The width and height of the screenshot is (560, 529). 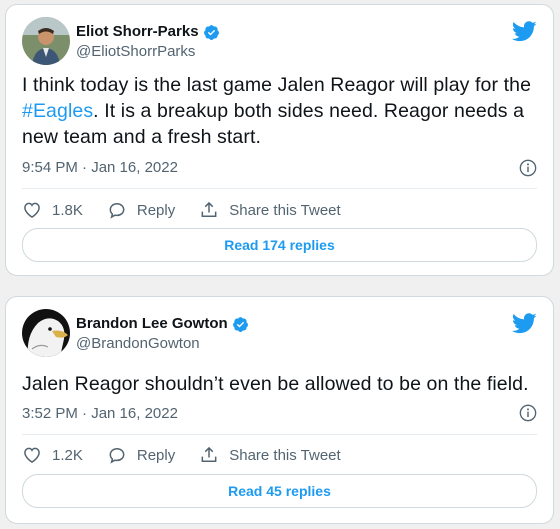 I want to click on display-name: Brandon Lee Gowton, so click(x=152, y=324).